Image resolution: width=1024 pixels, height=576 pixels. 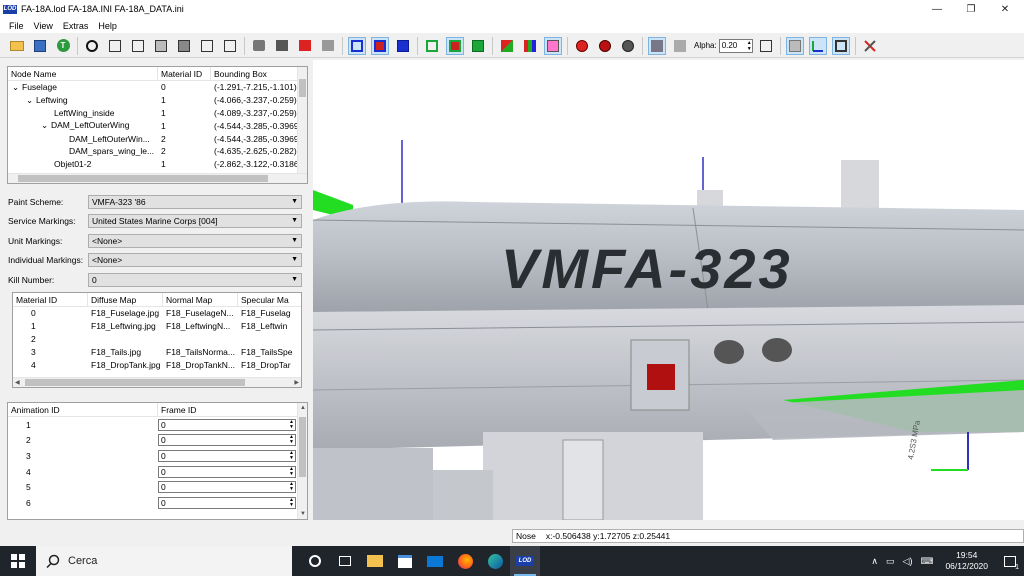 What do you see at coordinates (926, 561) in the screenshot?
I see `language-icon: ⌨` at bounding box center [926, 561].